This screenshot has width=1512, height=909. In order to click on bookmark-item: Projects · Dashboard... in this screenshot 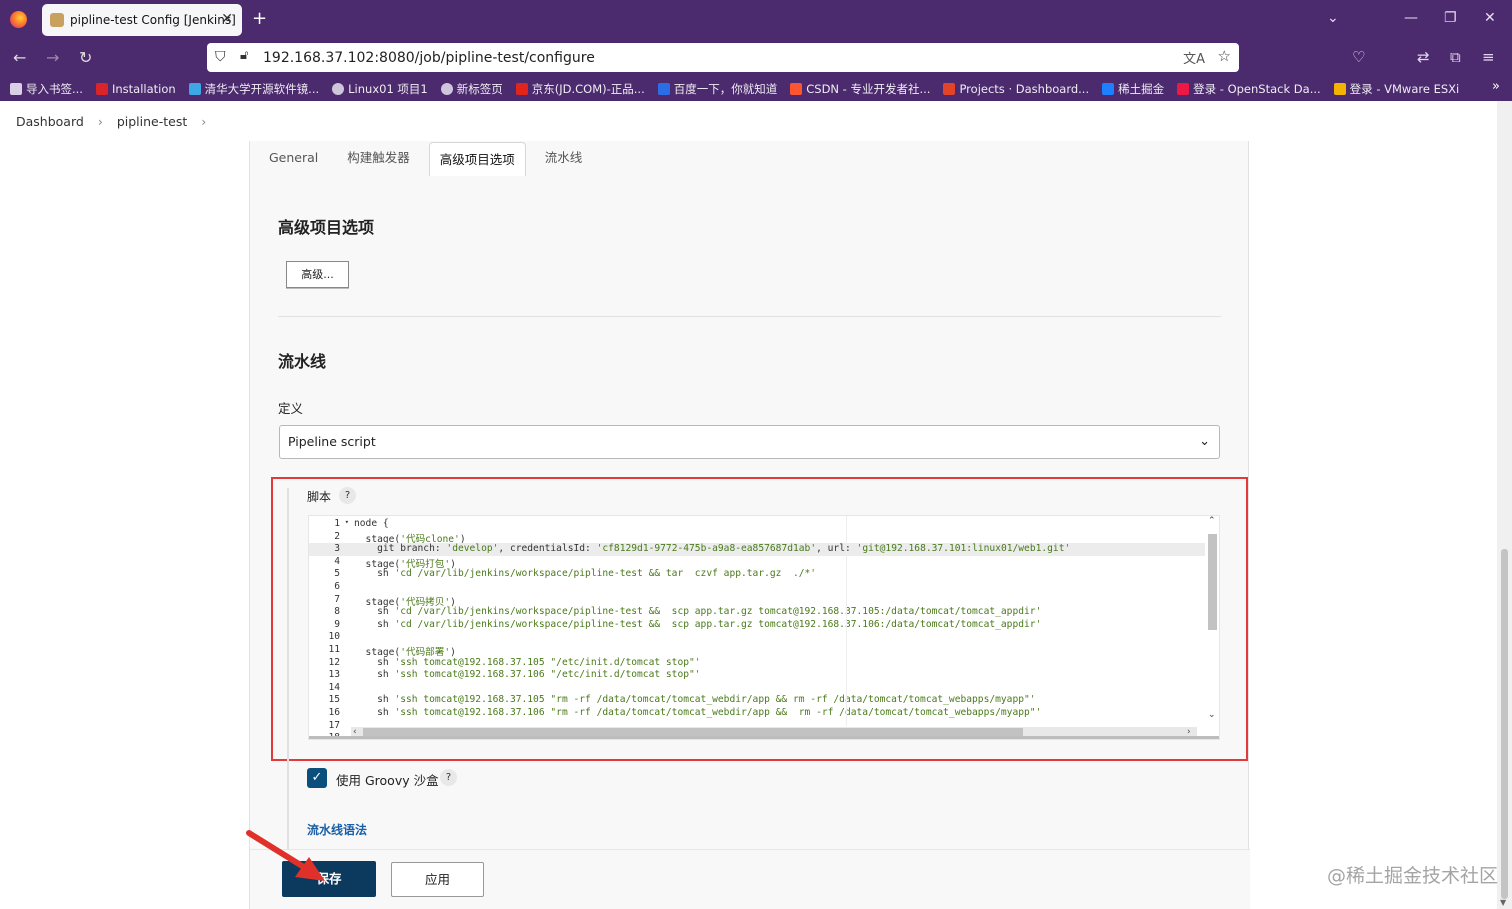, I will do `click(1016, 89)`.